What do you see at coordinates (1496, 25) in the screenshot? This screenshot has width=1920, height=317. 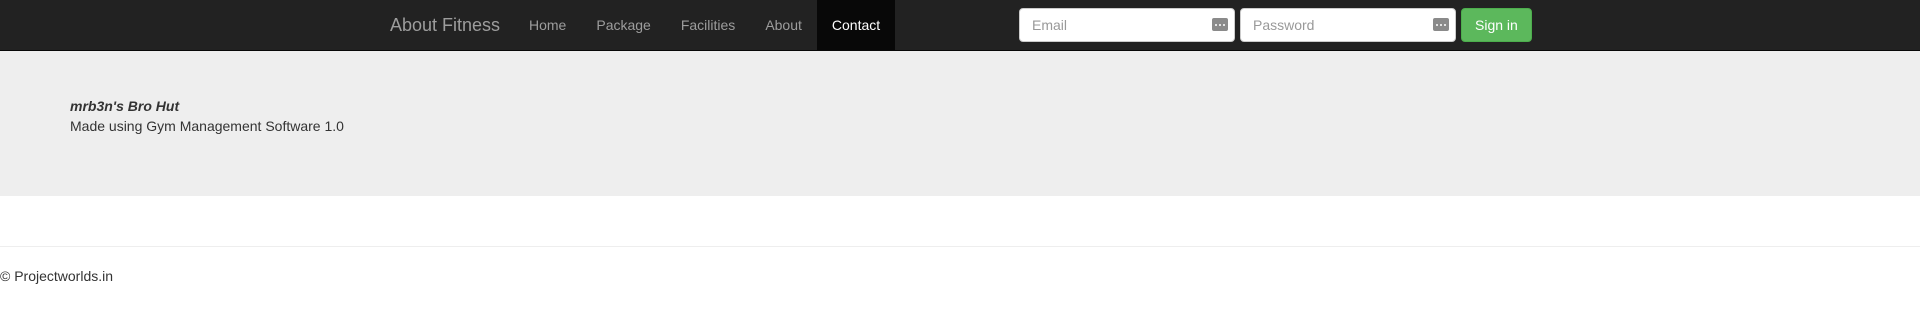 I see `sign-in-button: Sign in` at bounding box center [1496, 25].